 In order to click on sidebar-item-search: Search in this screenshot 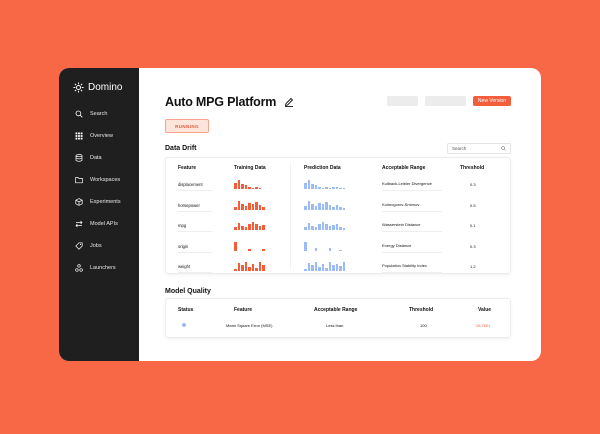, I will do `click(99, 114)`.